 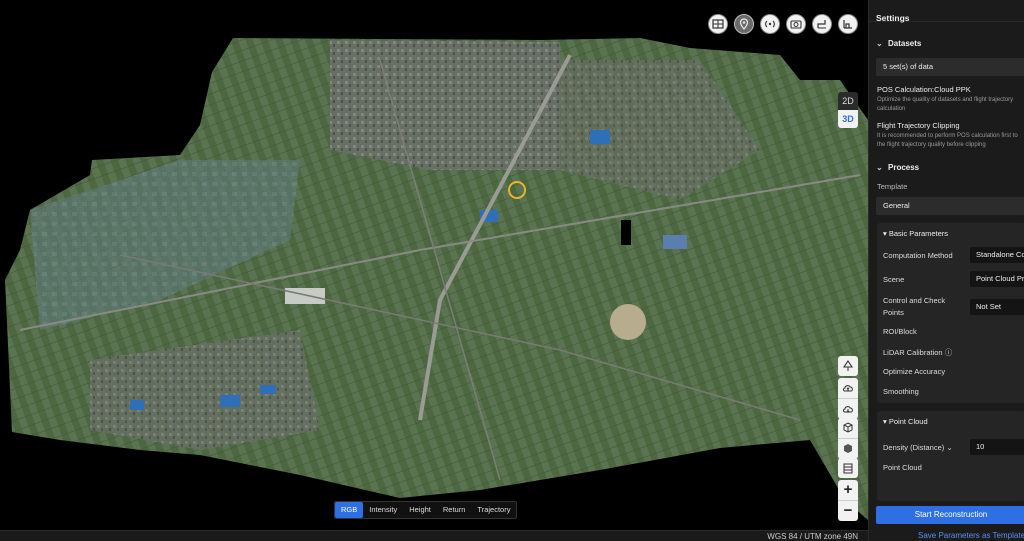 I want to click on settings-title: Settings, so click(x=946, y=11).